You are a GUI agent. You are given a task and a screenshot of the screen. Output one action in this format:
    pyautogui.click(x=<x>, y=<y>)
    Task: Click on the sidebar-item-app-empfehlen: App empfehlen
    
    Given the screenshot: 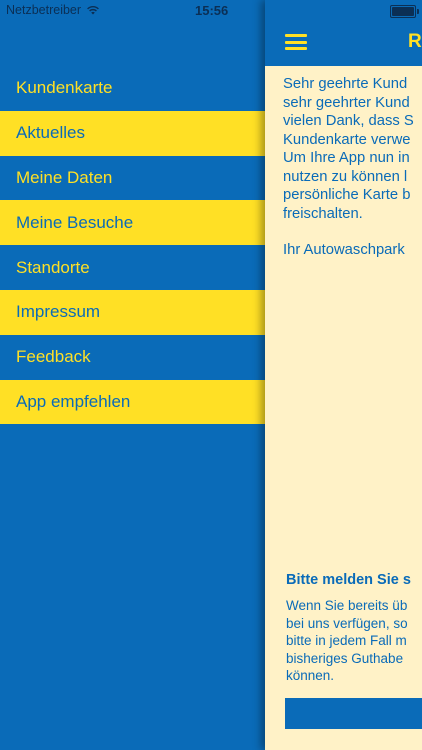 What is the action you would take?
    pyautogui.click(x=132, y=402)
    